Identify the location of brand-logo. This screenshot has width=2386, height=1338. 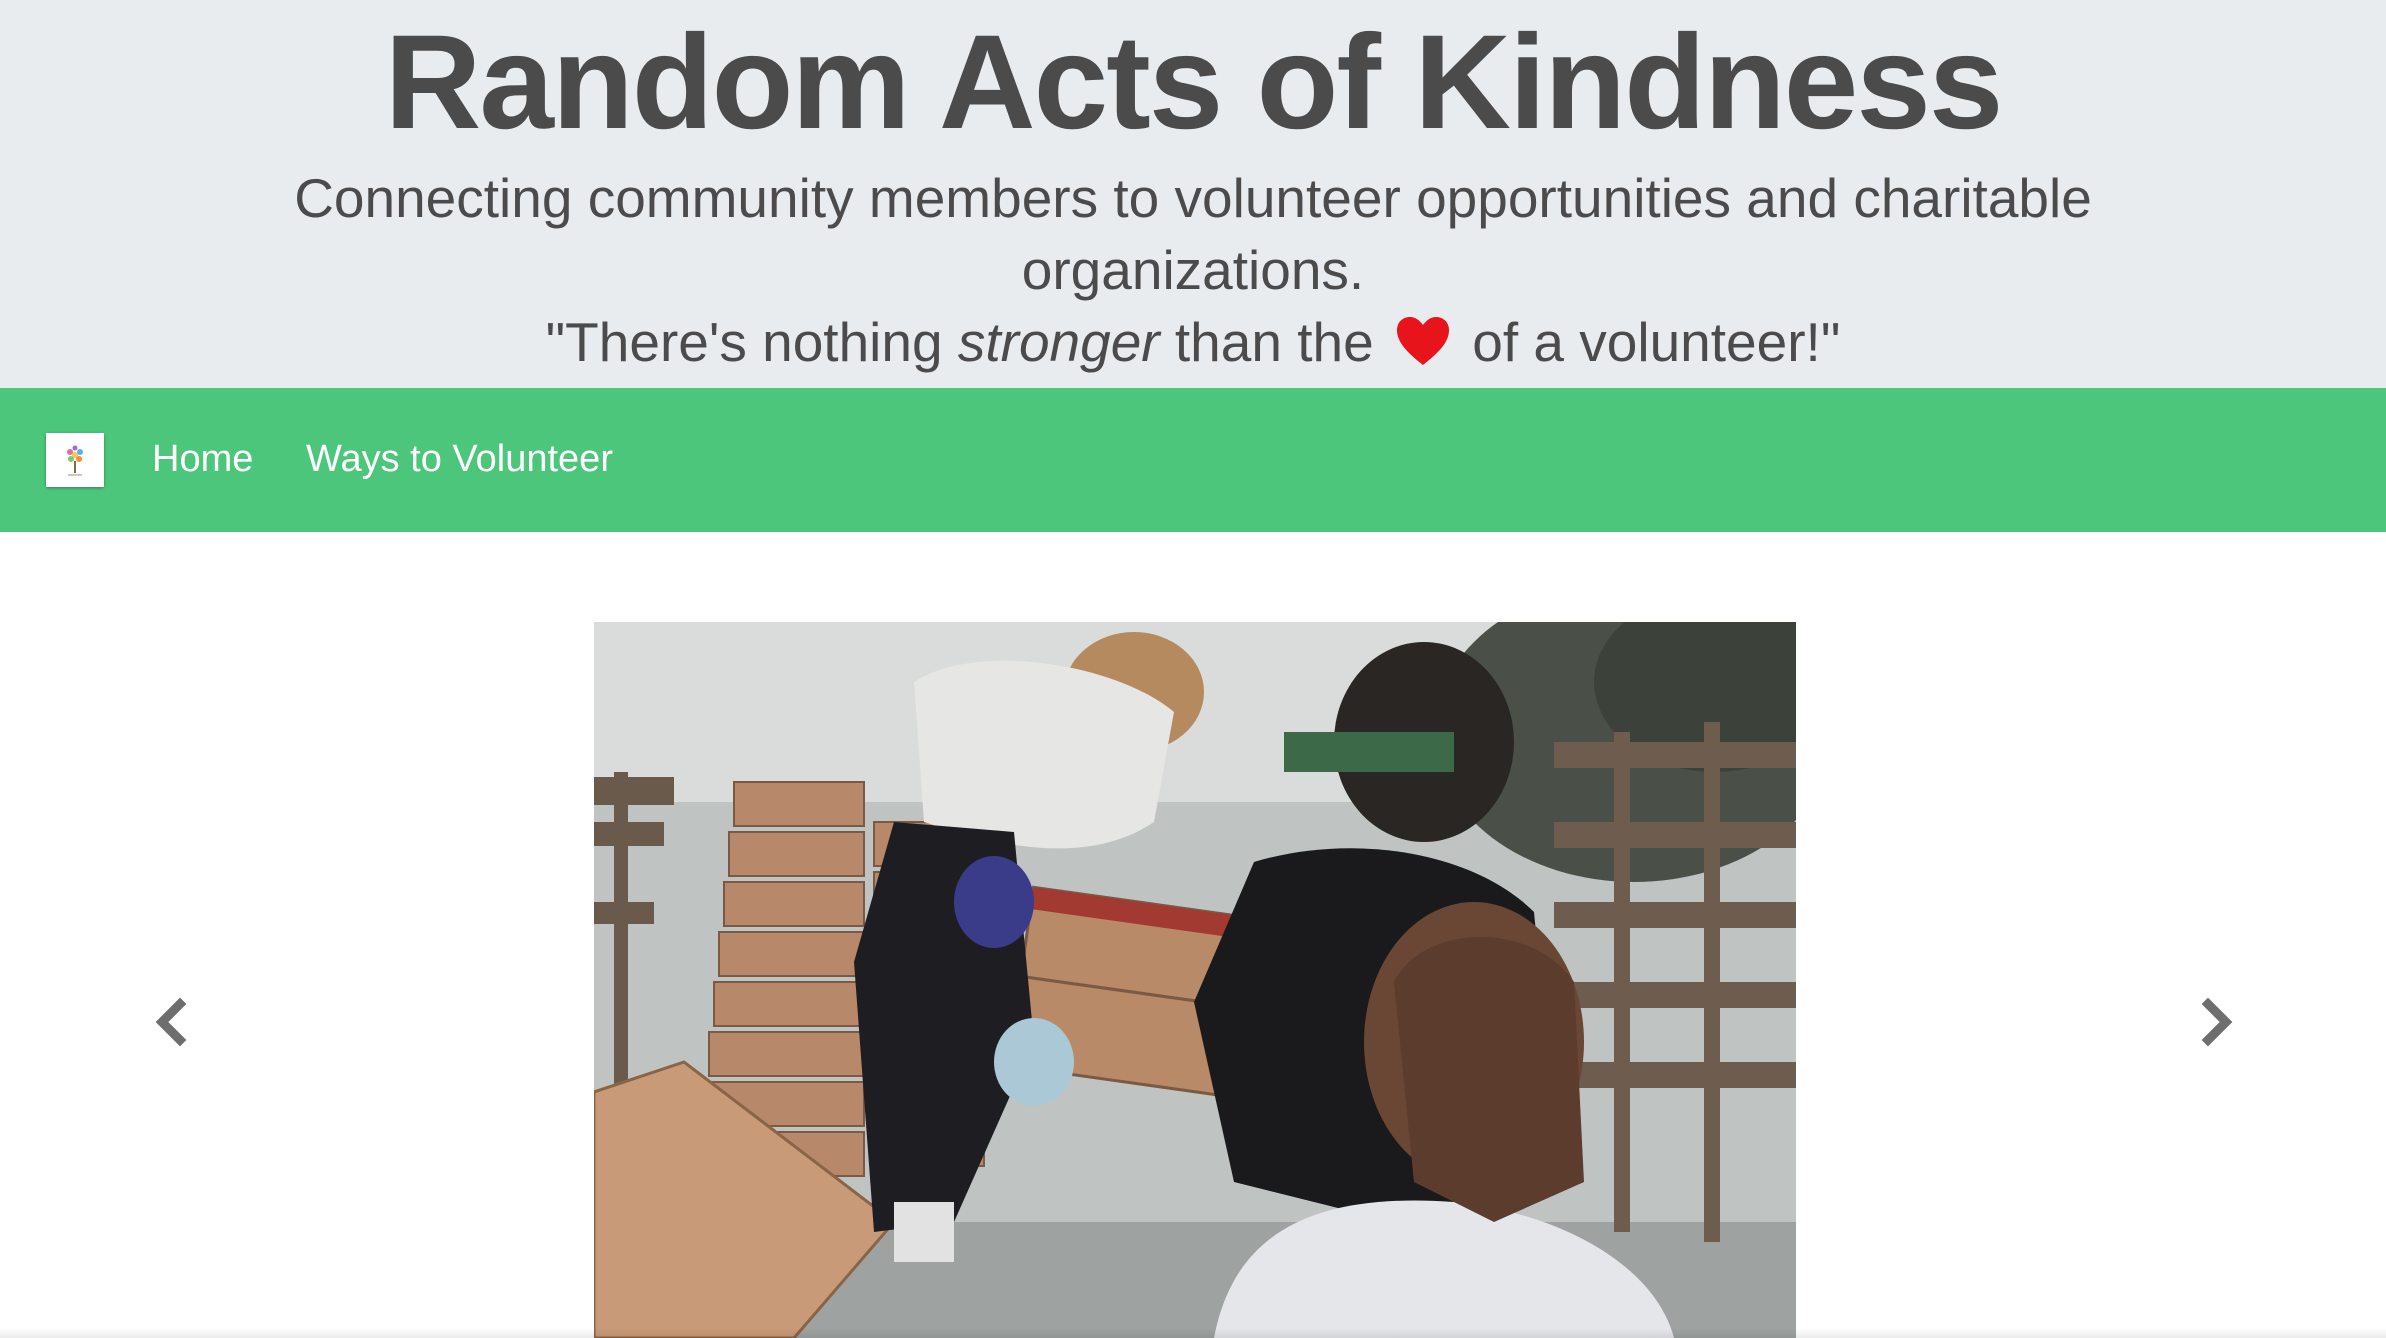
(75, 460).